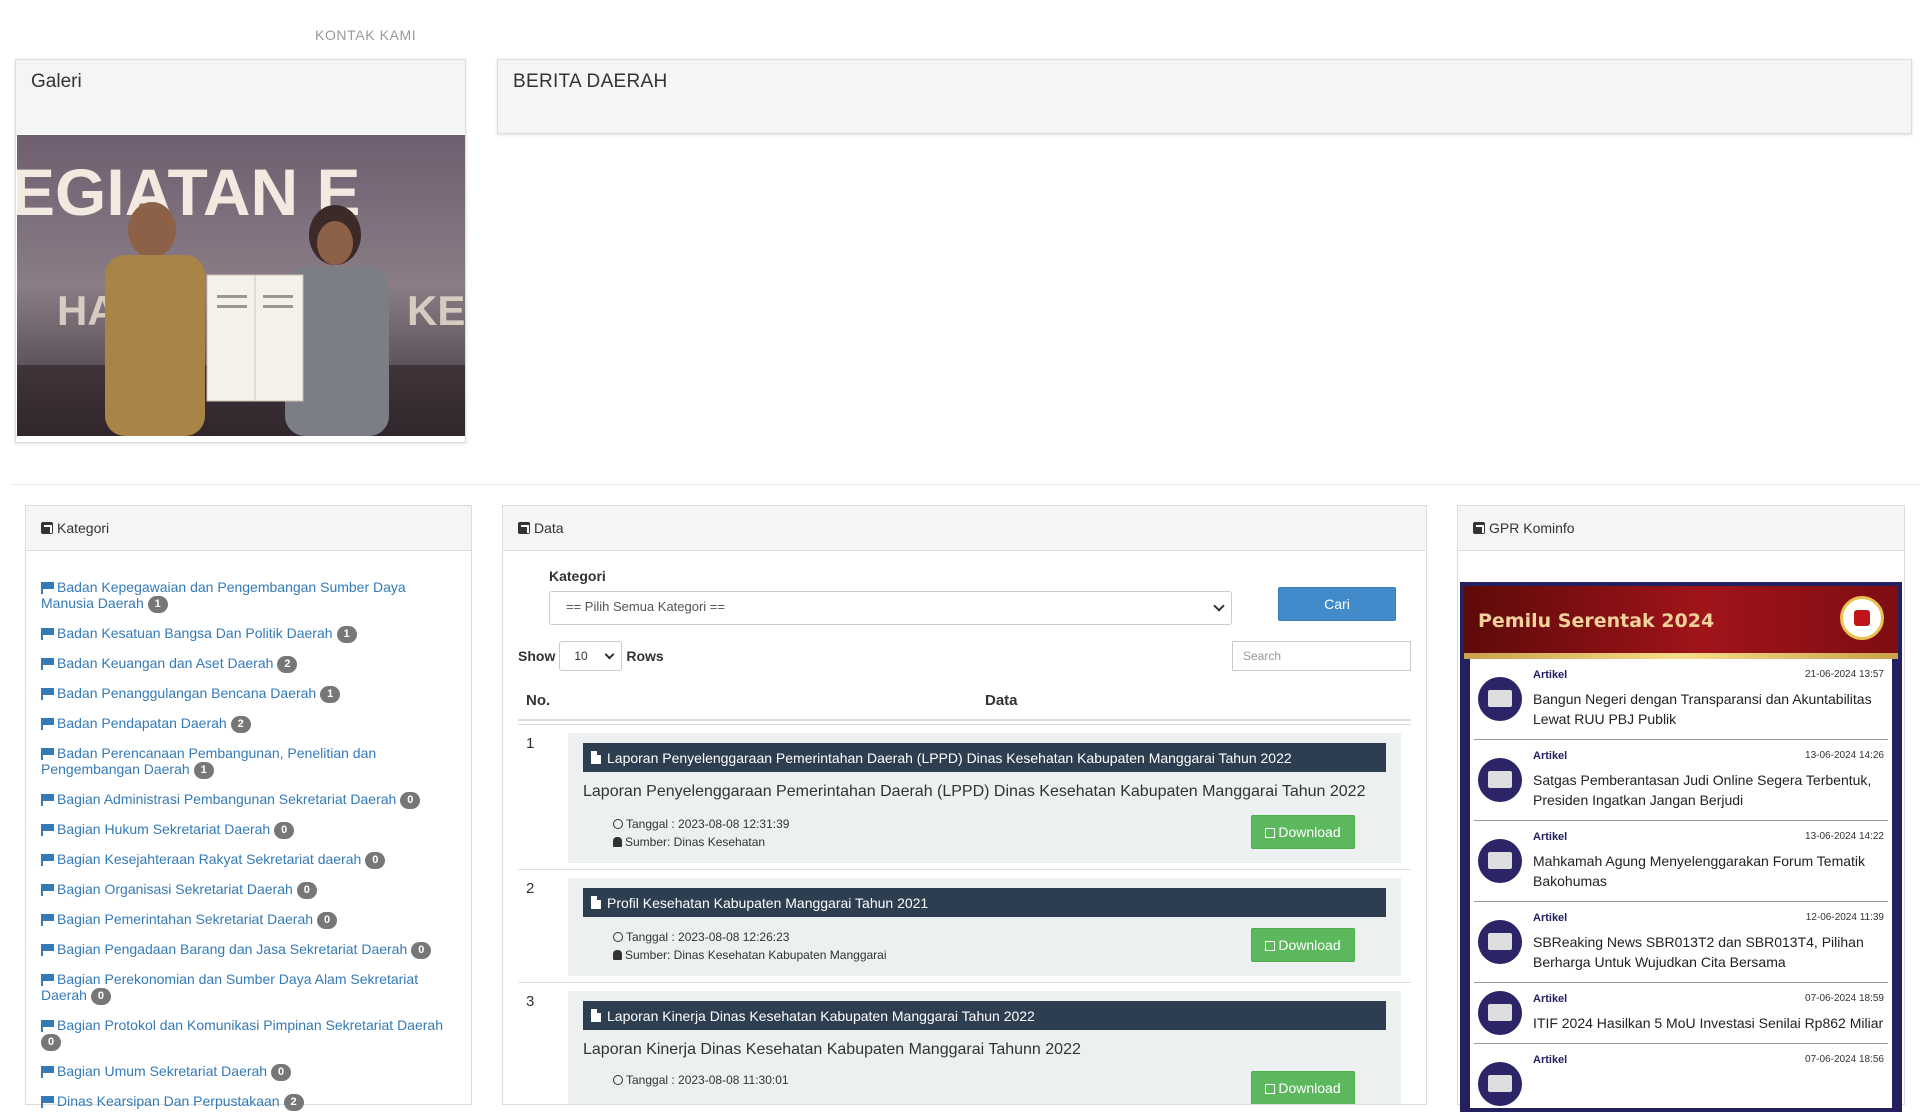 This screenshot has height=1112, width=1920. Describe the element at coordinates (365, 35) in the screenshot. I see `nav-kontak-kami: KONTAK KAMI` at that location.